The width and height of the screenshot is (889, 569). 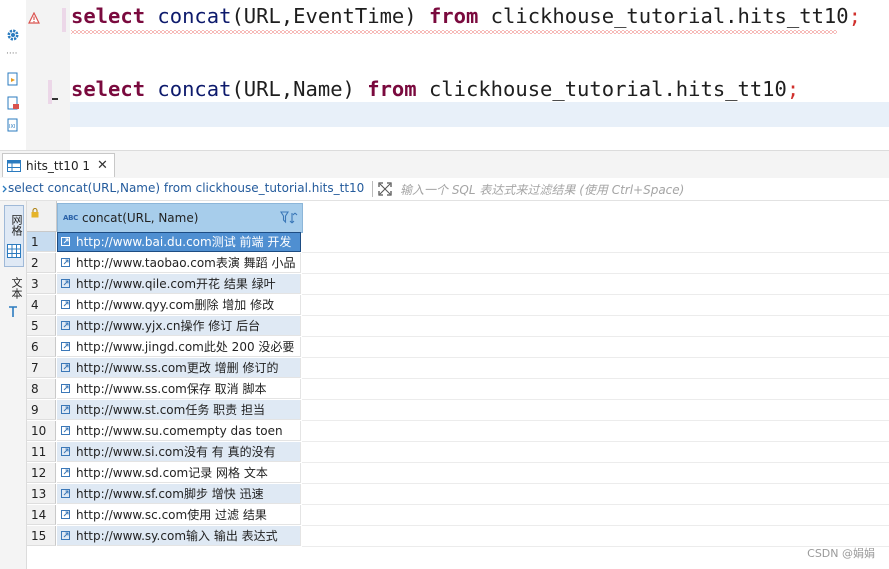 I want to click on table-row: 7 http://www.ss.com更改 增删 修订的, so click(x=458, y=368).